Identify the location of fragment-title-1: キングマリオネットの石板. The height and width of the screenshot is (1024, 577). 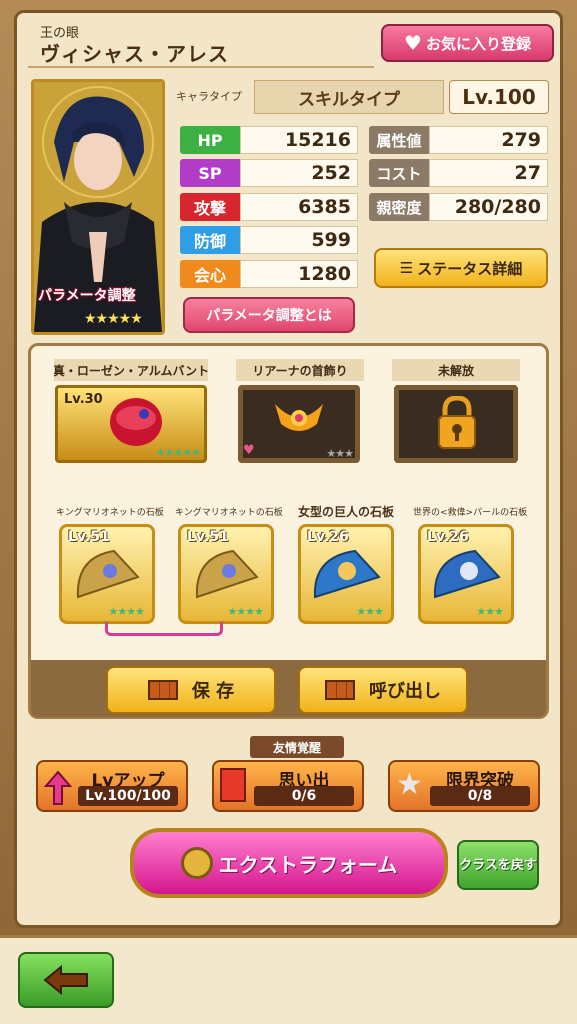
(110, 513).